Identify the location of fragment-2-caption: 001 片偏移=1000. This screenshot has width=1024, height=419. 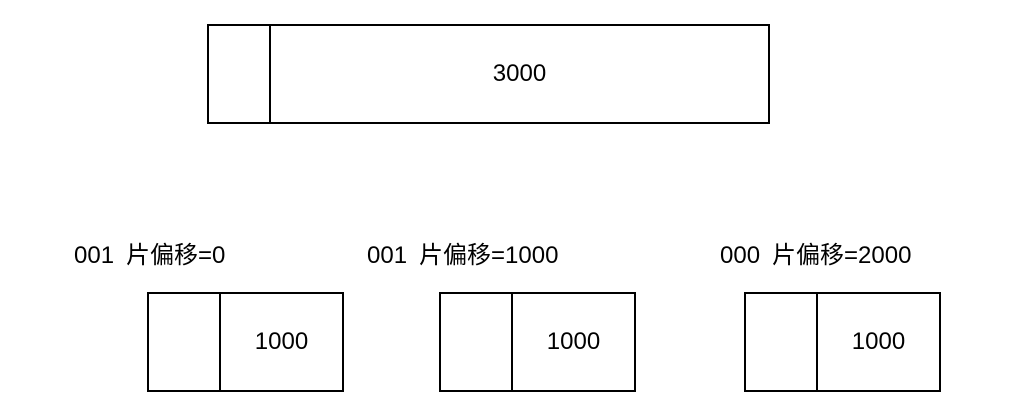
(462, 256).